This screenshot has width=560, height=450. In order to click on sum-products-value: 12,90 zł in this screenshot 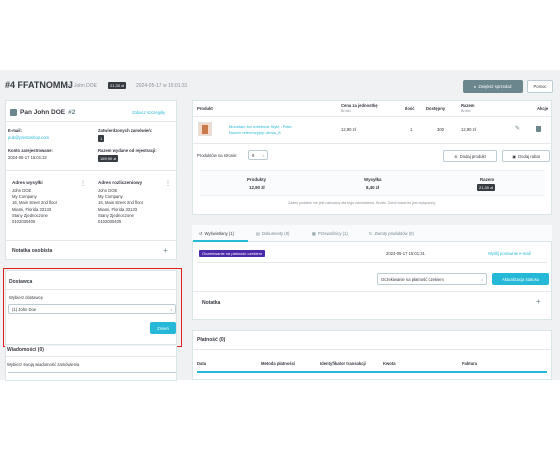, I will do `click(257, 187)`.